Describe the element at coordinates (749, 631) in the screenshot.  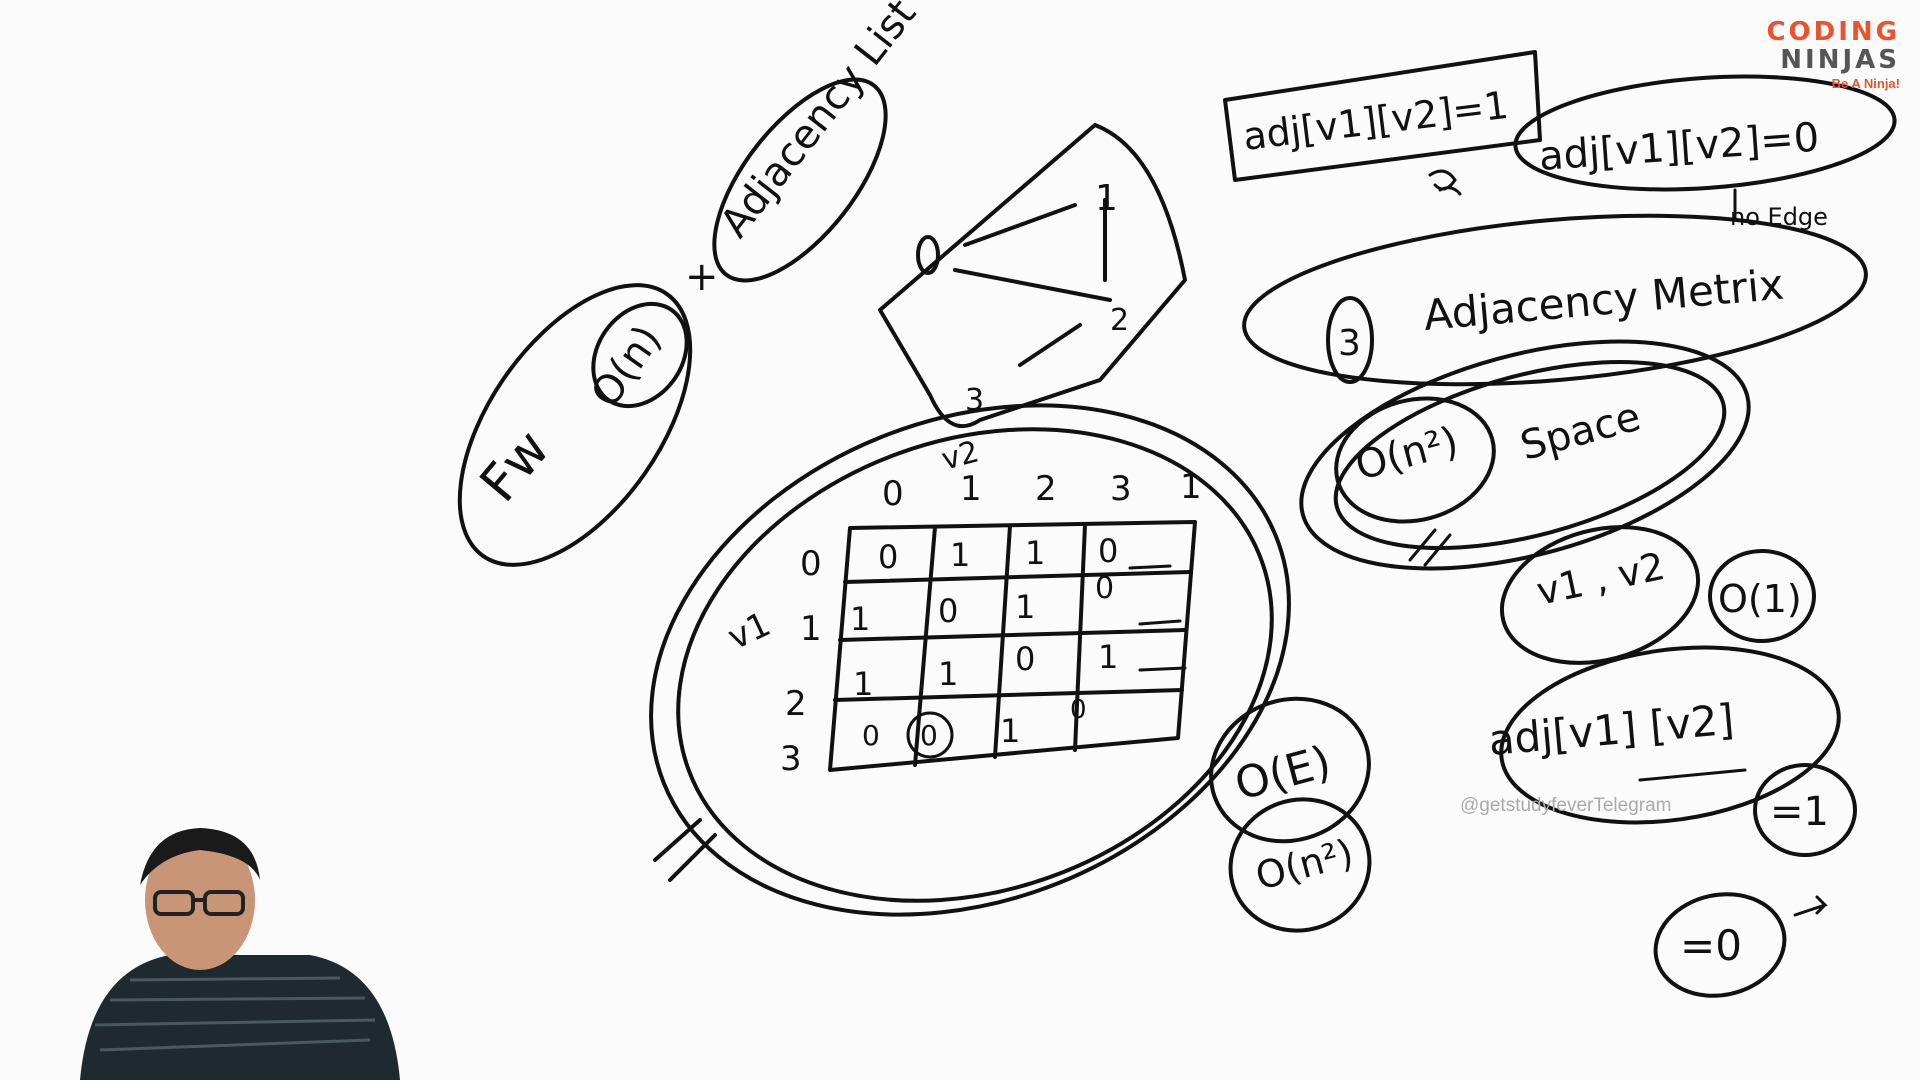
I see `v1-label: v1` at that location.